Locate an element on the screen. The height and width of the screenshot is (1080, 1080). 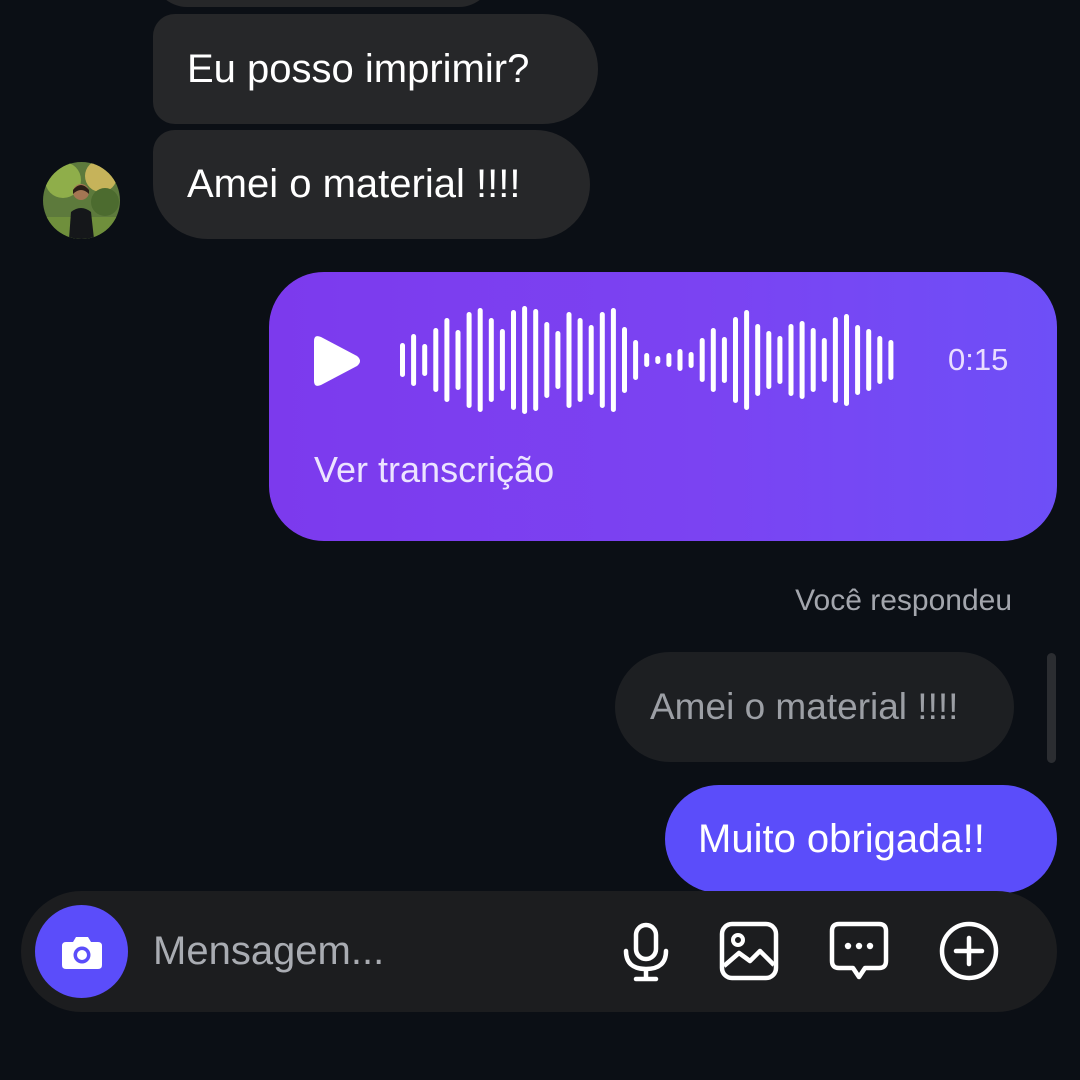
sticker-icon is located at coordinates (859, 951).